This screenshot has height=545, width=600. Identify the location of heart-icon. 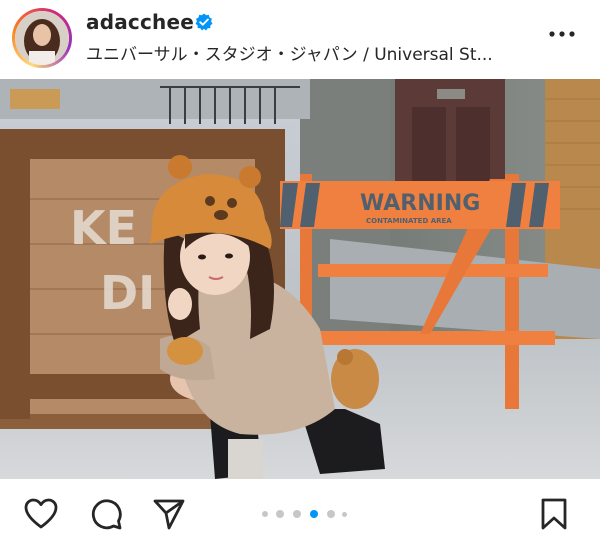
(41, 514).